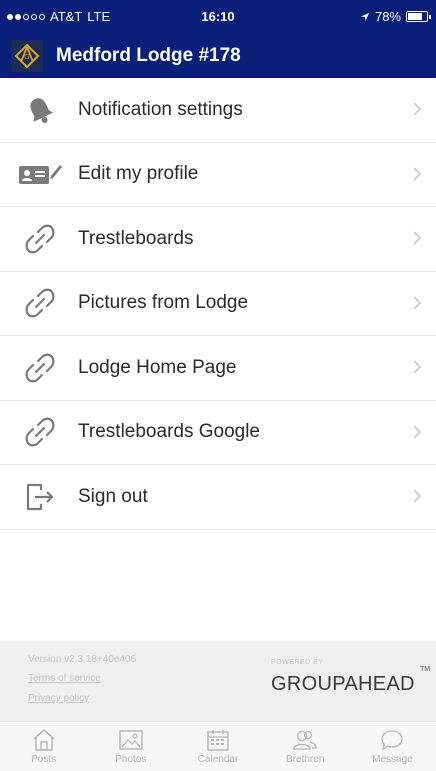 The image size is (436, 771). Describe the element at coordinates (131, 759) in the screenshot. I see `tab-label: Photos` at that location.